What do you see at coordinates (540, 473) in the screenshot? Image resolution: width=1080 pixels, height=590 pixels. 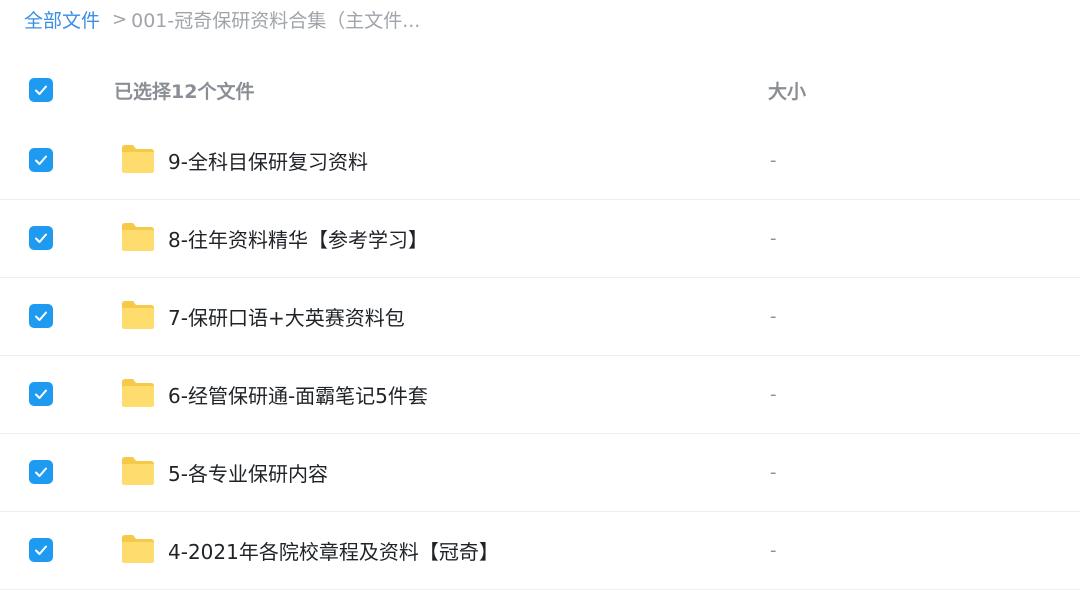 I see `file-row: 5-各专业保研内容 -` at bounding box center [540, 473].